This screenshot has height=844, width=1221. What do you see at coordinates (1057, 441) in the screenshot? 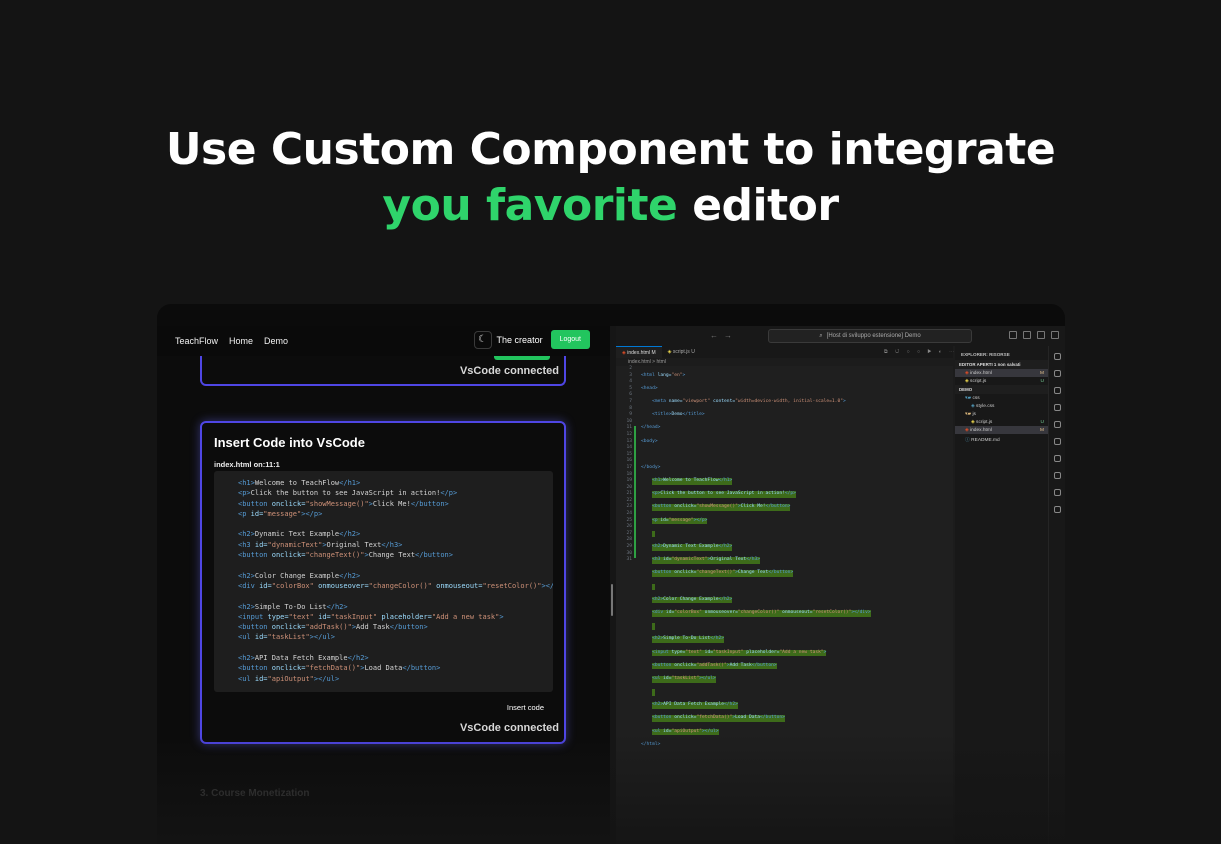
I see `remote-icon` at bounding box center [1057, 441].